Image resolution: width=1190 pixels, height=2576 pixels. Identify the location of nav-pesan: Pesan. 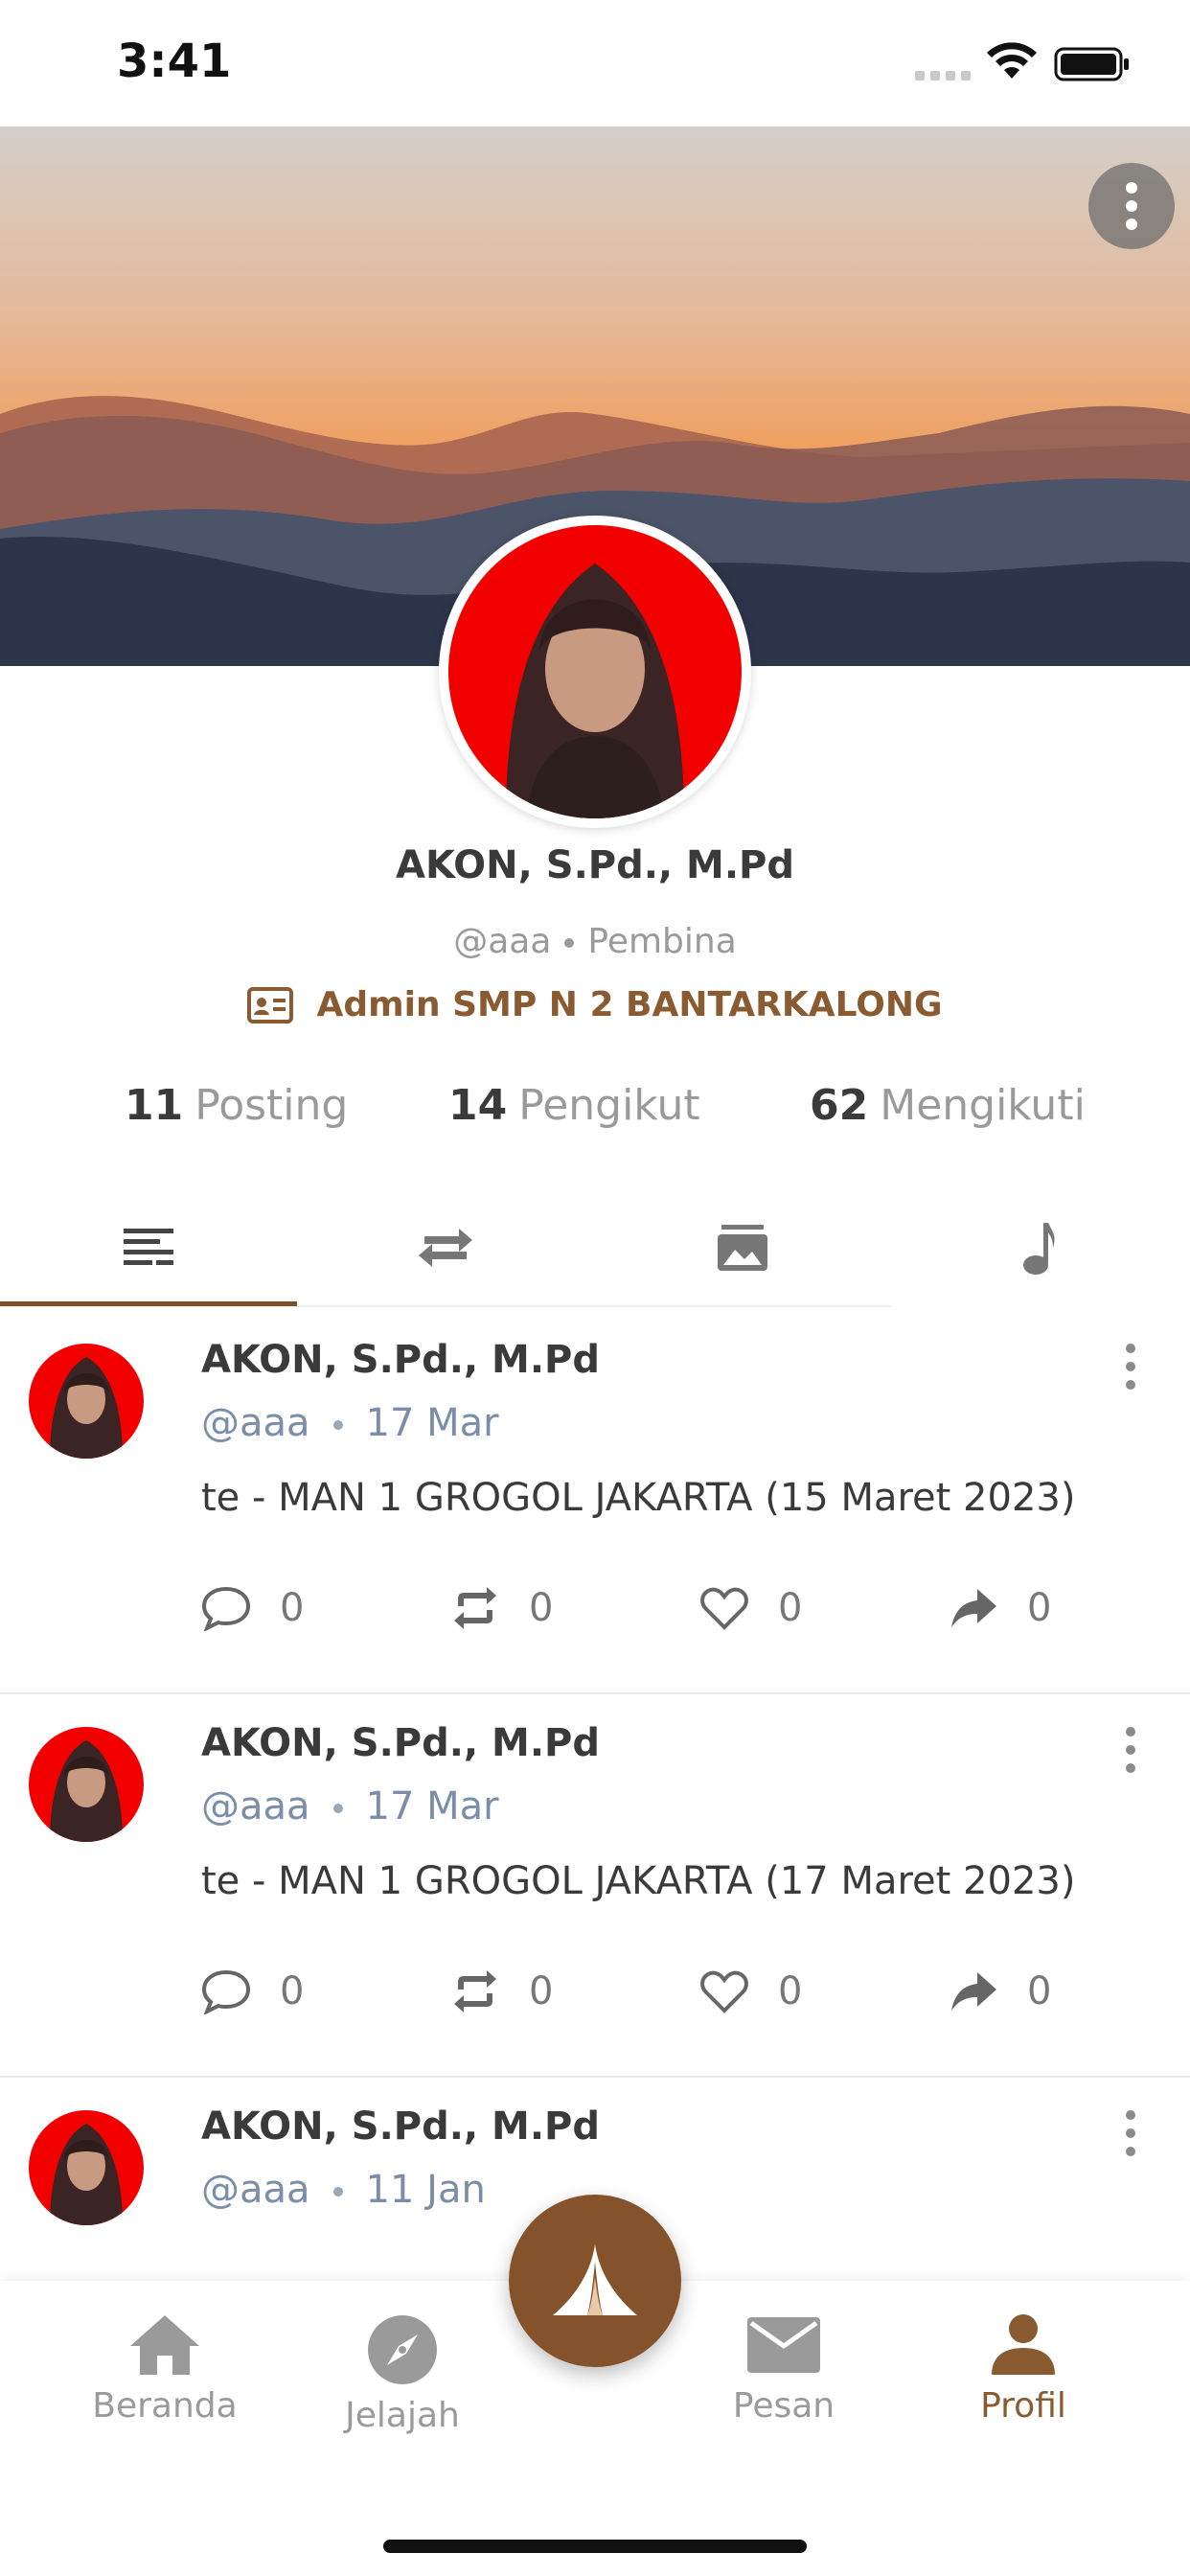
(783, 2369).